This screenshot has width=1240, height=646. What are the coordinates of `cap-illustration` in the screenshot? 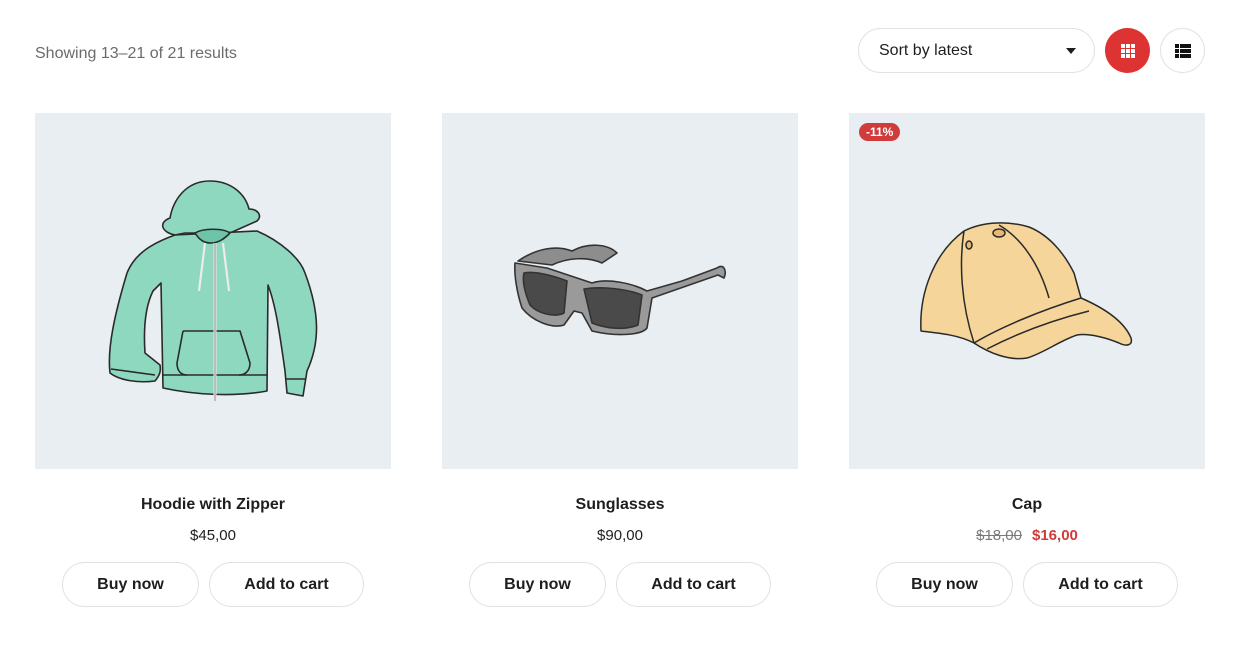 It's located at (1026, 291).